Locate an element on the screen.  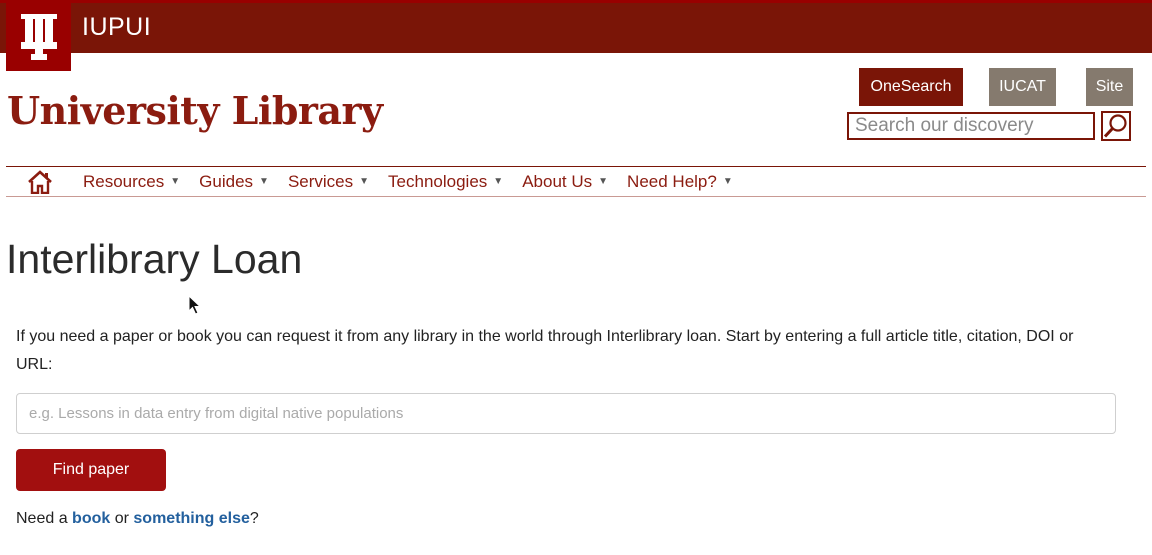
iucat-scope-button: IUCAT is located at coordinates (1022, 87).